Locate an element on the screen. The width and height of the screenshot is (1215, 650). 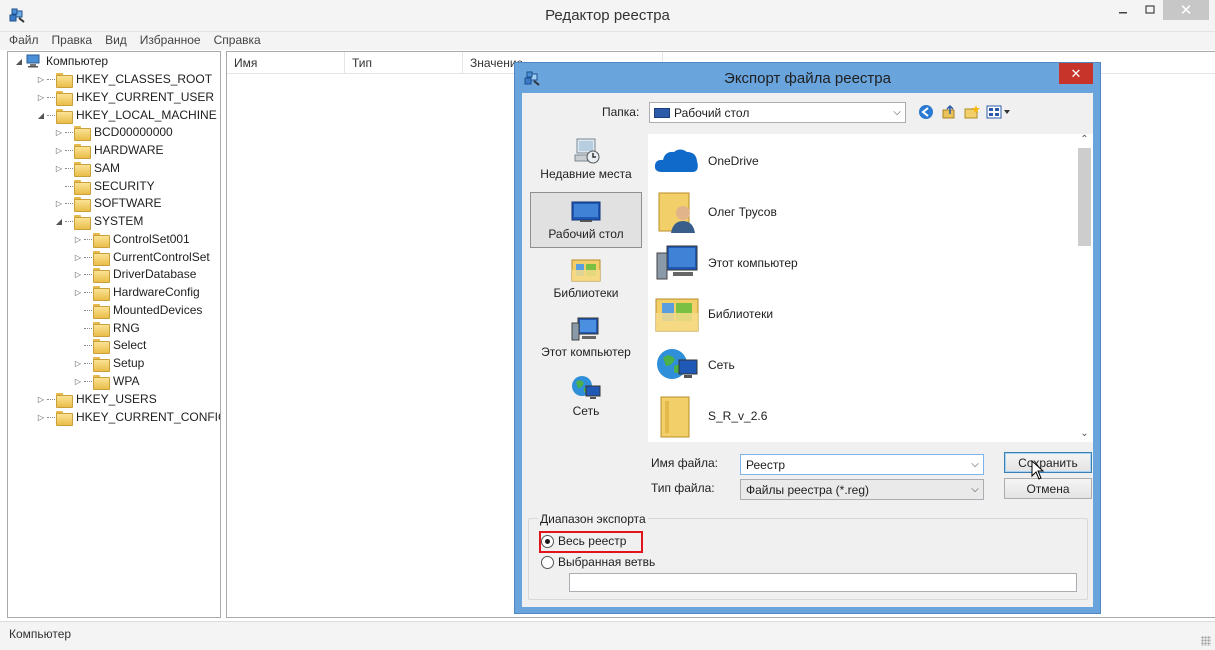
menu-file: Файл is located at coordinates (24, 41).